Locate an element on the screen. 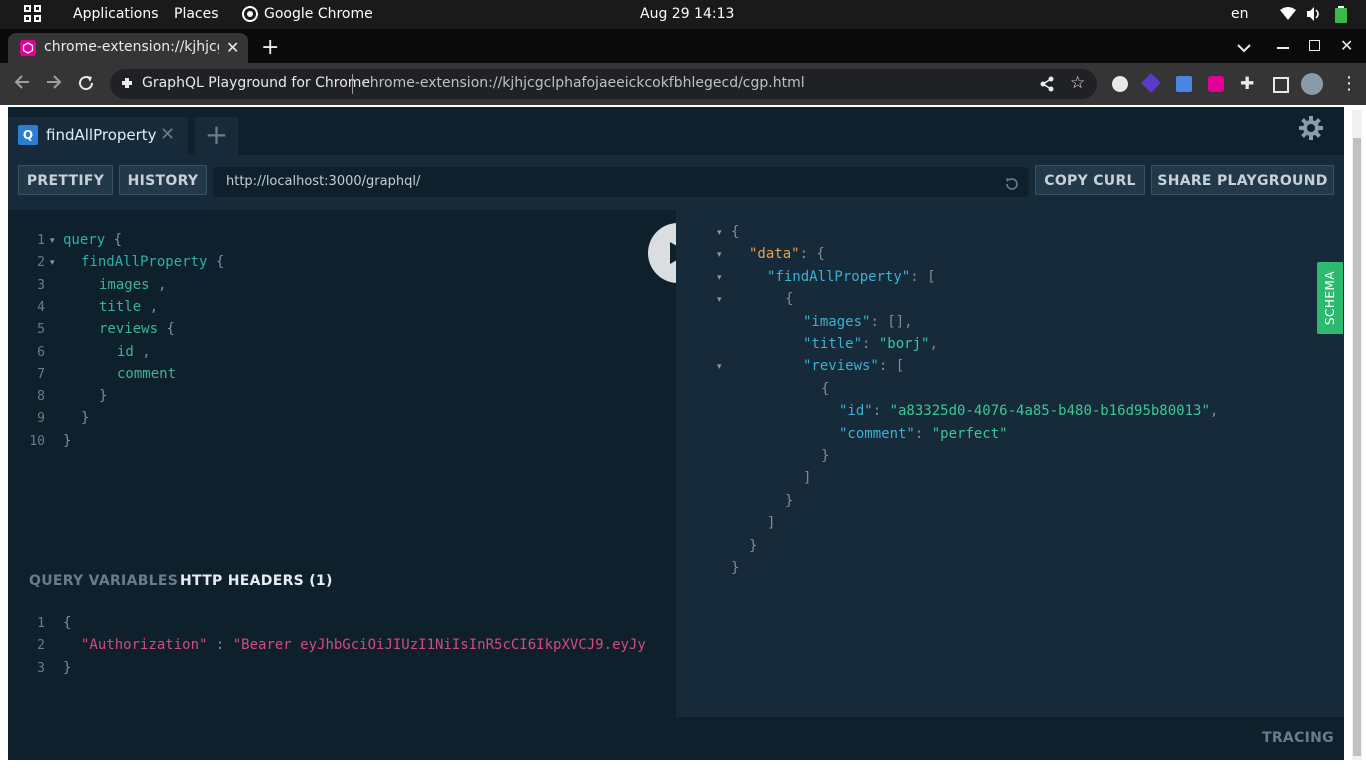 The image size is (1366, 768). browser-tab: chrome-extension://kjhjcg ✕ is located at coordinates (128, 48).